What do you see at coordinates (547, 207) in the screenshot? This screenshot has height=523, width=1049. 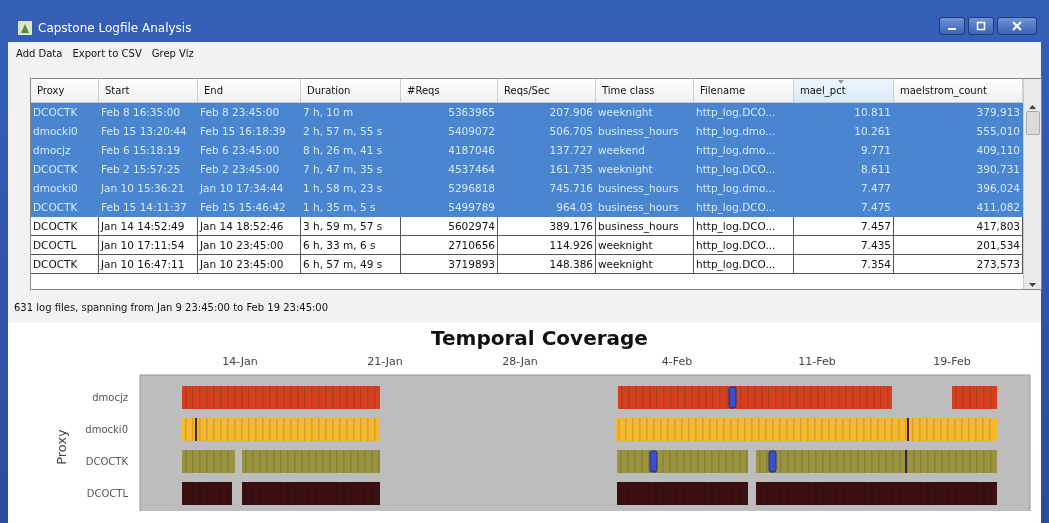 I see `table-cell: 964.03` at bounding box center [547, 207].